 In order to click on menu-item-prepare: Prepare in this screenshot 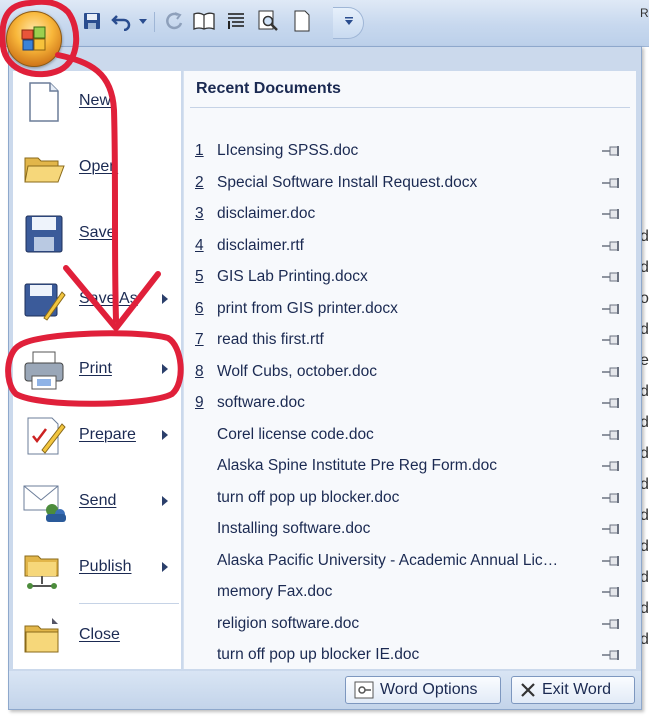, I will do `click(96, 436)`.